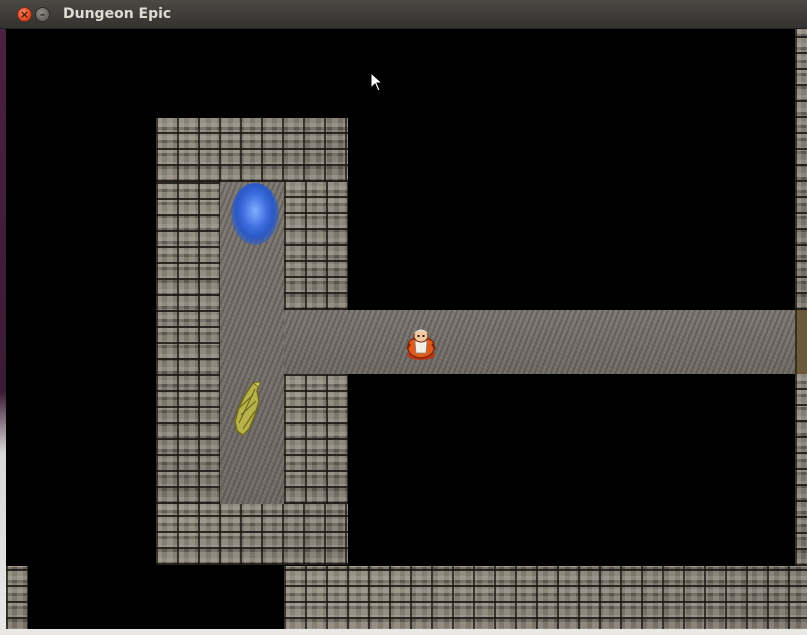 Image resolution: width=807 pixels, height=635 pixels. I want to click on close-button: ×, so click(24, 14).